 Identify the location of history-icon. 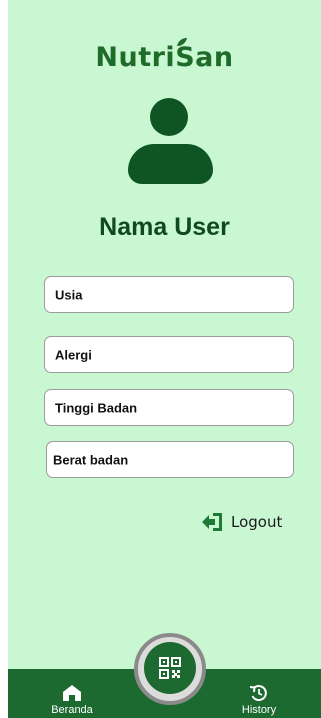
(258, 693).